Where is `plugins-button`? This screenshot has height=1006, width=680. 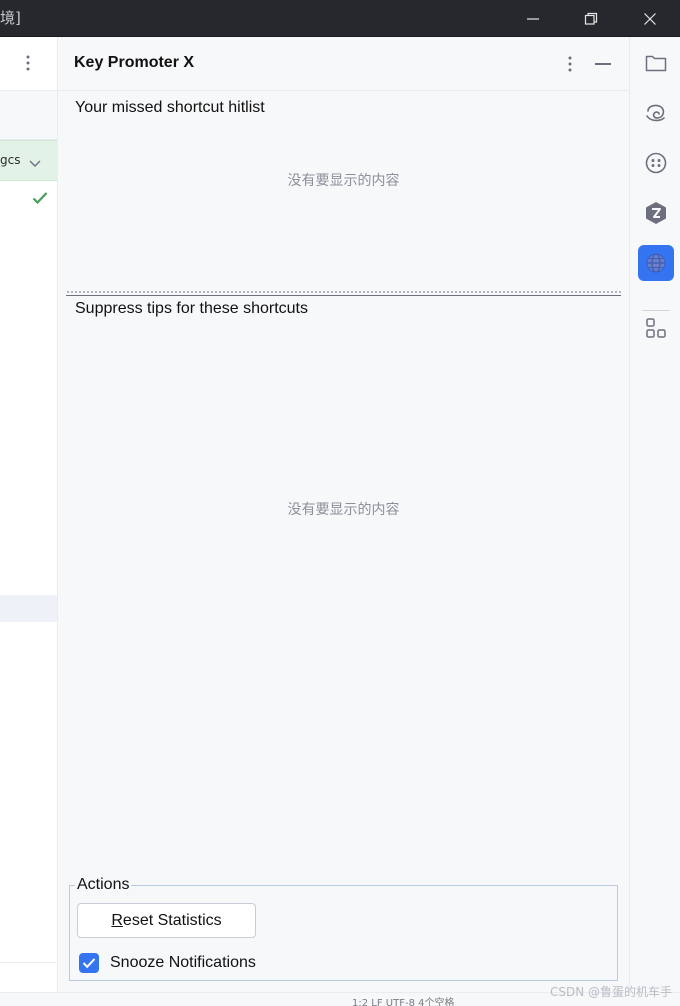
plugins-button is located at coordinates (656, 163).